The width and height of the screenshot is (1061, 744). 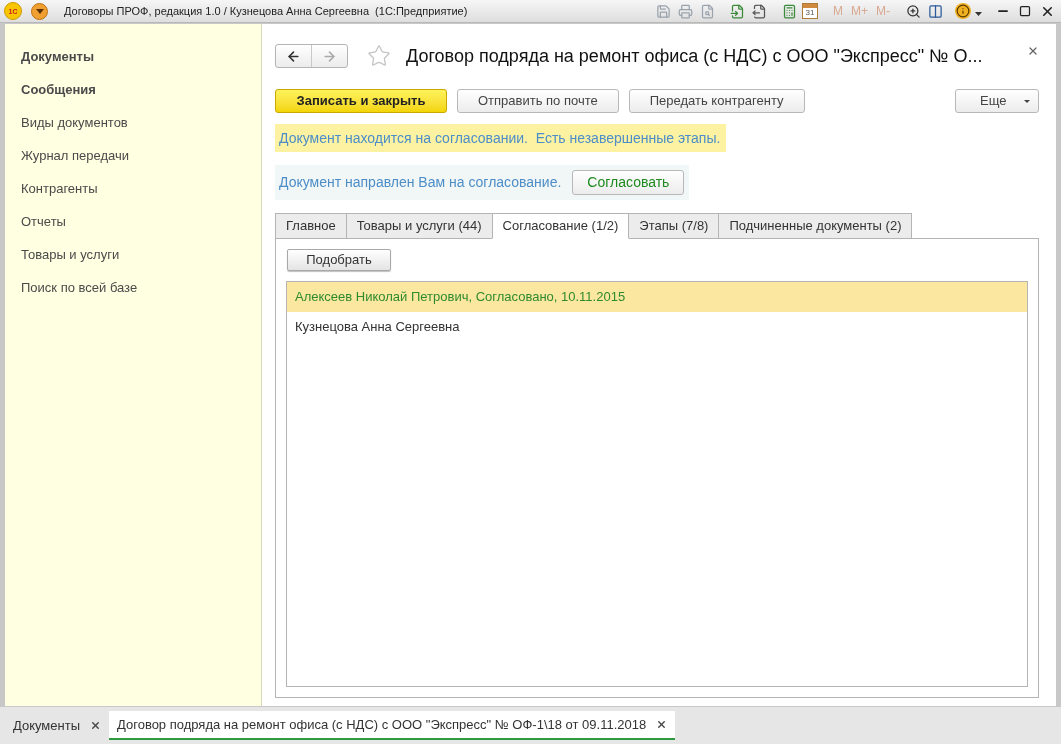 I want to click on tab: Товары и услуги (44), so click(x=419, y=226).